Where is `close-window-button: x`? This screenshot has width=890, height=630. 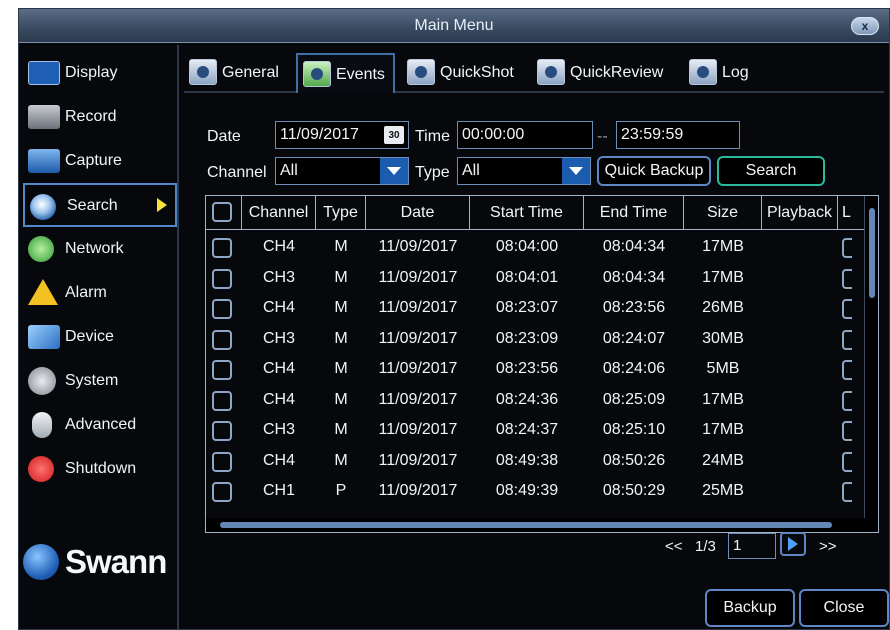 close-window-button: x is located at coordinates (865, 26).